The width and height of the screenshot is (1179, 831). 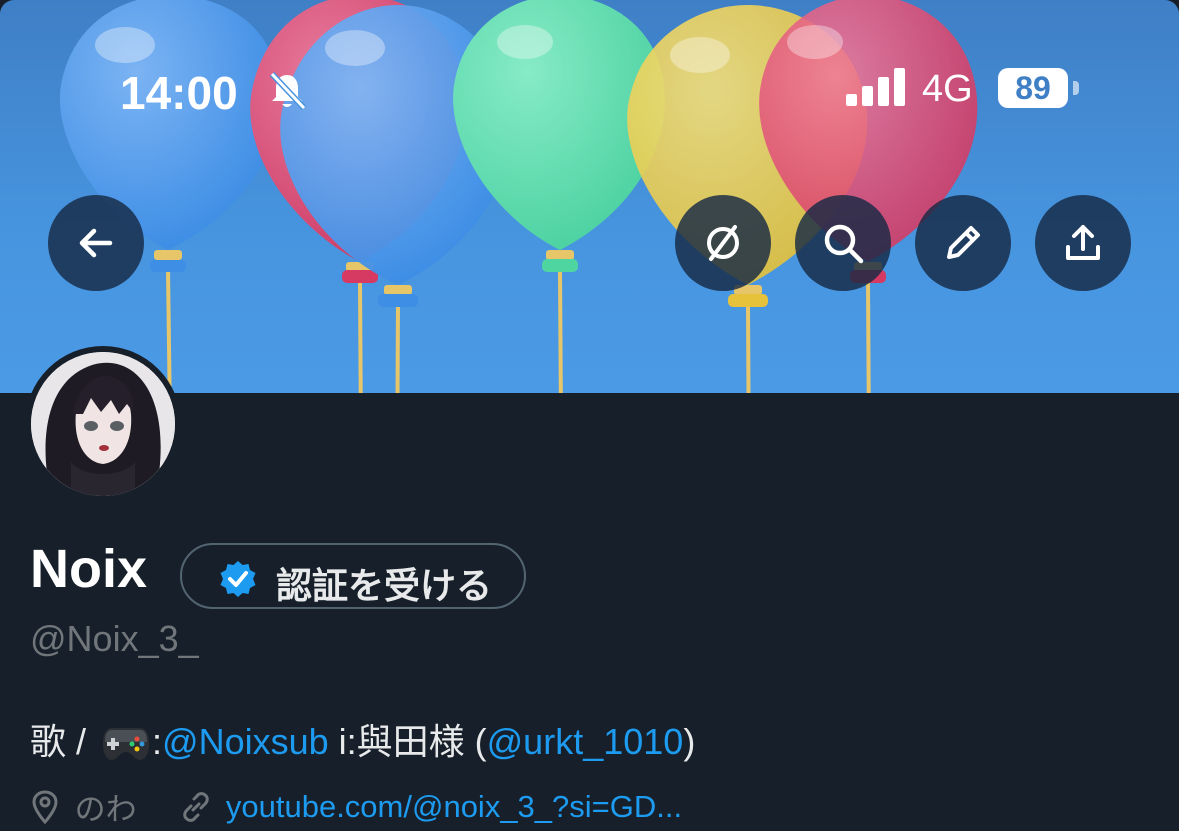 I want to click on edit-button, so click(x=963, y=243).